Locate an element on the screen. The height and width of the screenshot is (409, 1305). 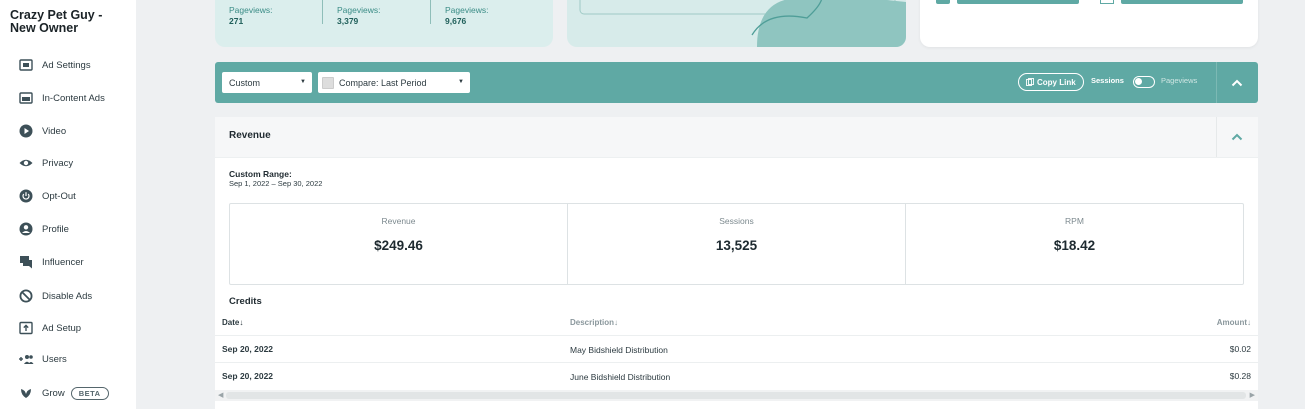
row-description: June Bidshield Distribution is located at coordinates (620, 377).